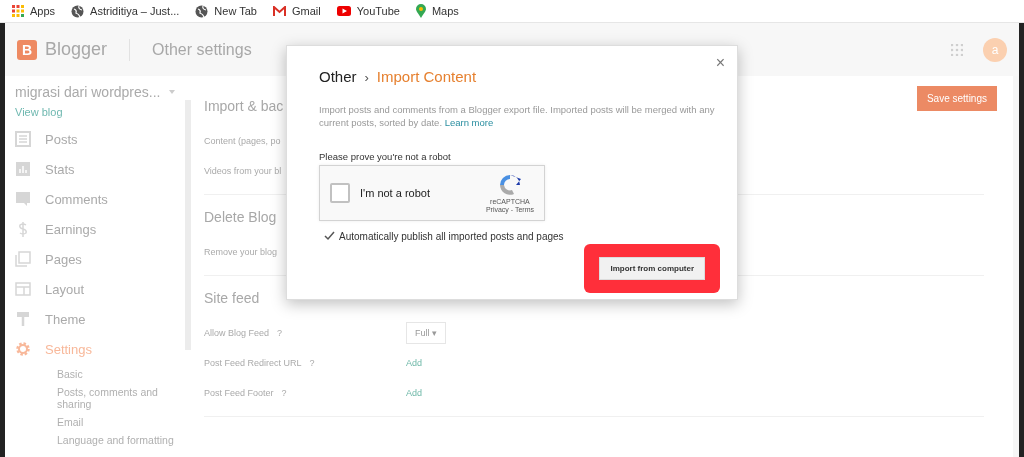 The image size is (1024, 457). What do you see at coordinates (100, 259) in the screenshot?
I see `sidebar-item: Pages` at bounding box center [100, 259].